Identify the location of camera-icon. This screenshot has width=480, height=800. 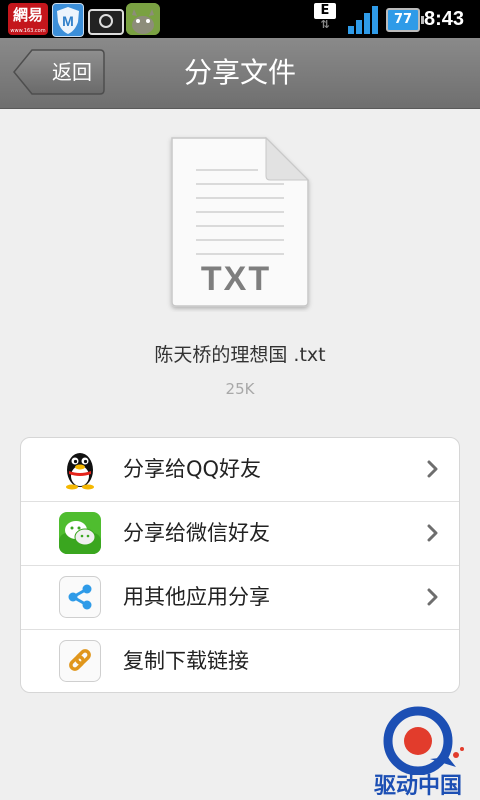
(106, 22).